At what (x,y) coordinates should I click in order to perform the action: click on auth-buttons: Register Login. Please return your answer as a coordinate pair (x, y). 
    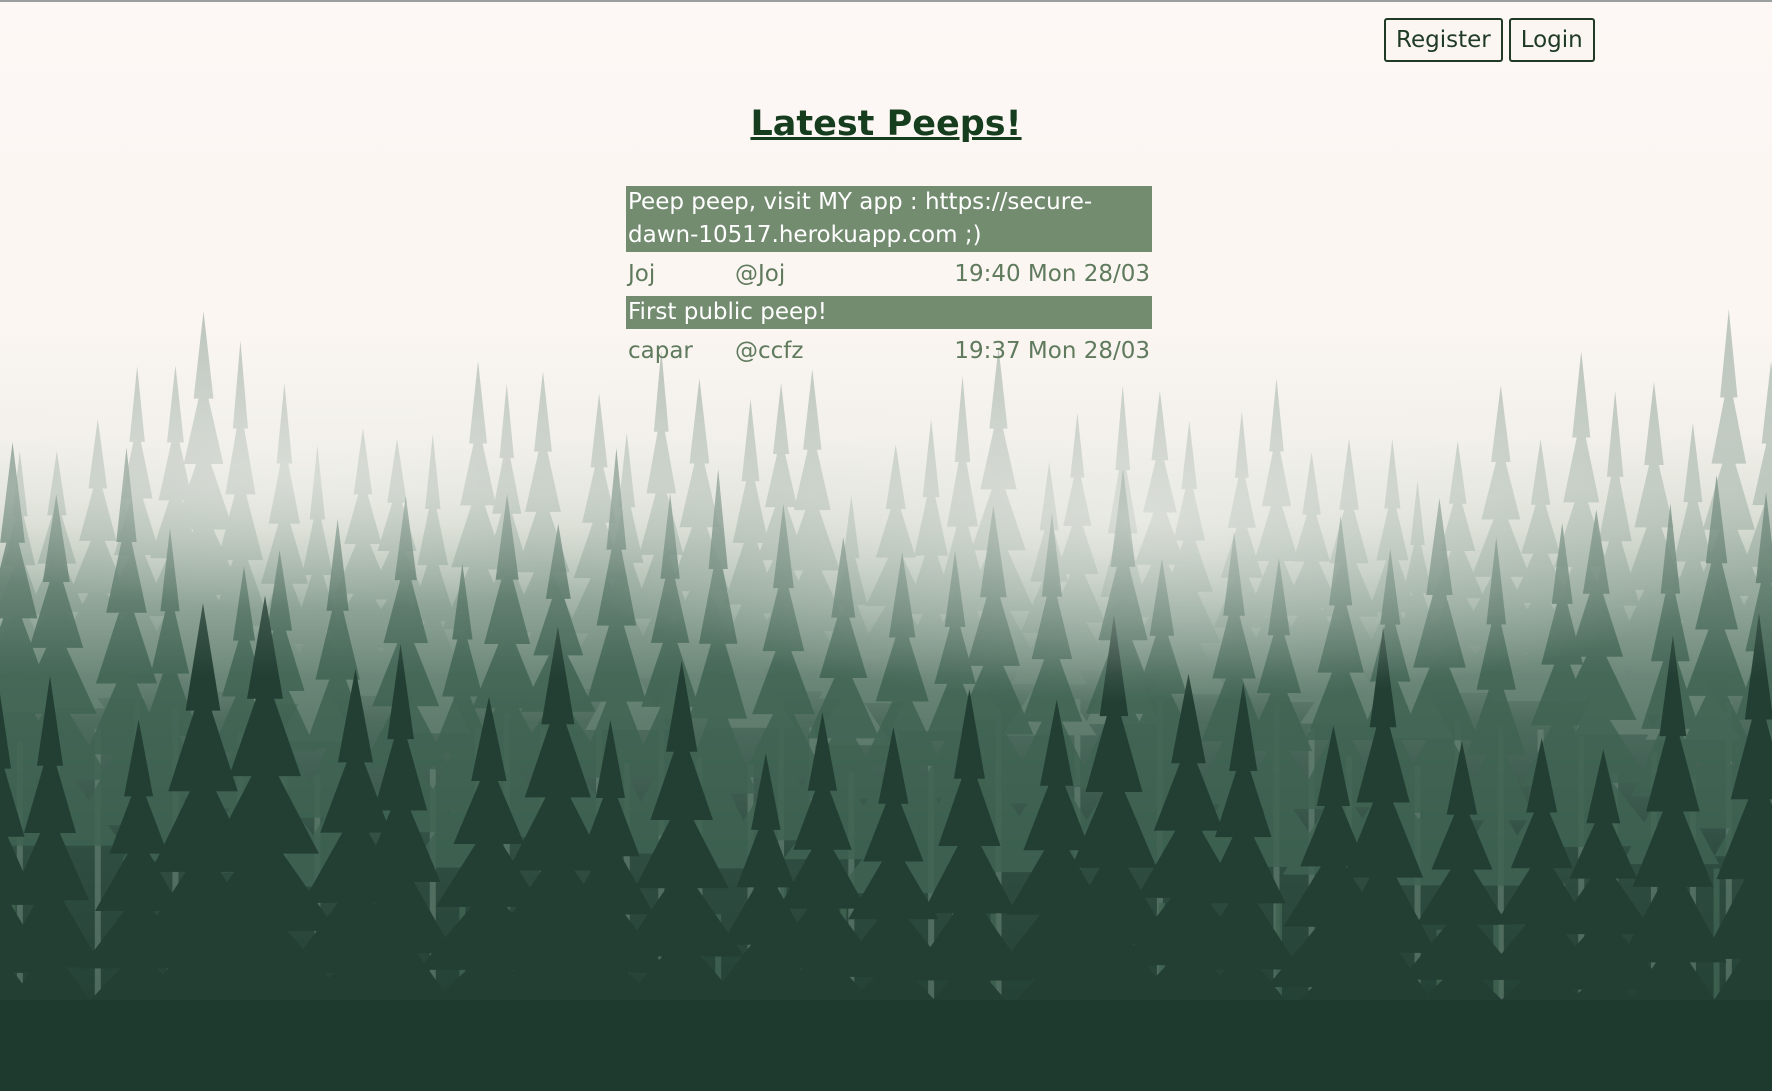
    Looking at the image, I should click on (1489, 40).